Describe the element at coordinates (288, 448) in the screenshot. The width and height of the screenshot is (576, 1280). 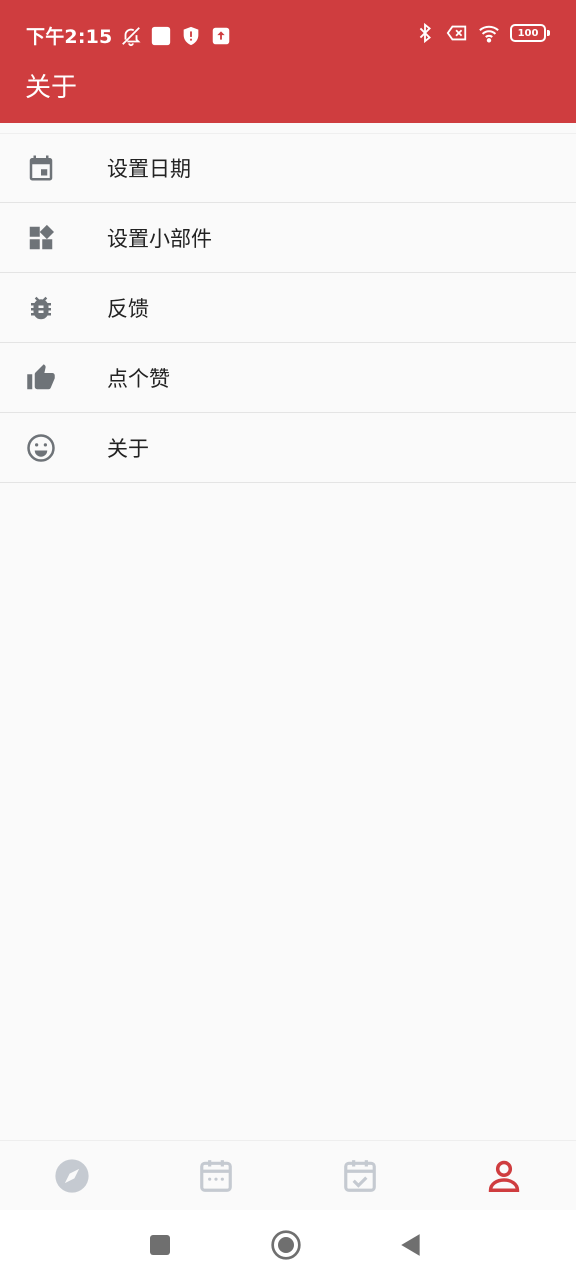
I see `menu-item-about: 关于` at that location.